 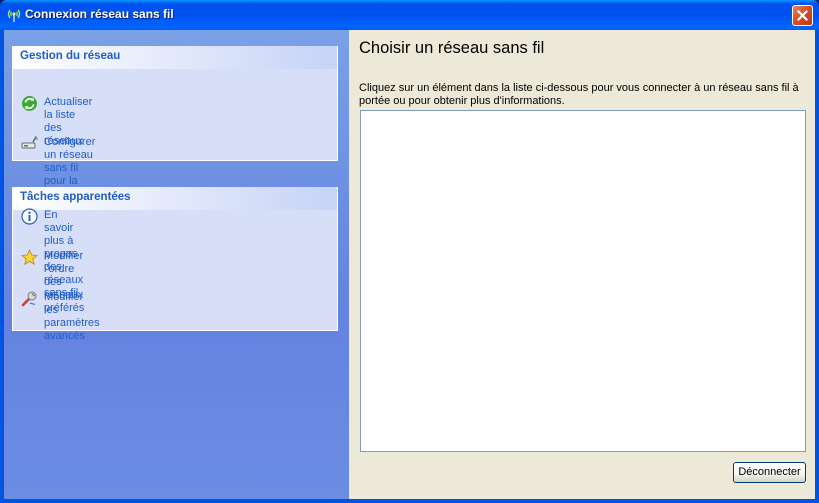 I want to click on wrench-icon, so click(x=29, y=298).